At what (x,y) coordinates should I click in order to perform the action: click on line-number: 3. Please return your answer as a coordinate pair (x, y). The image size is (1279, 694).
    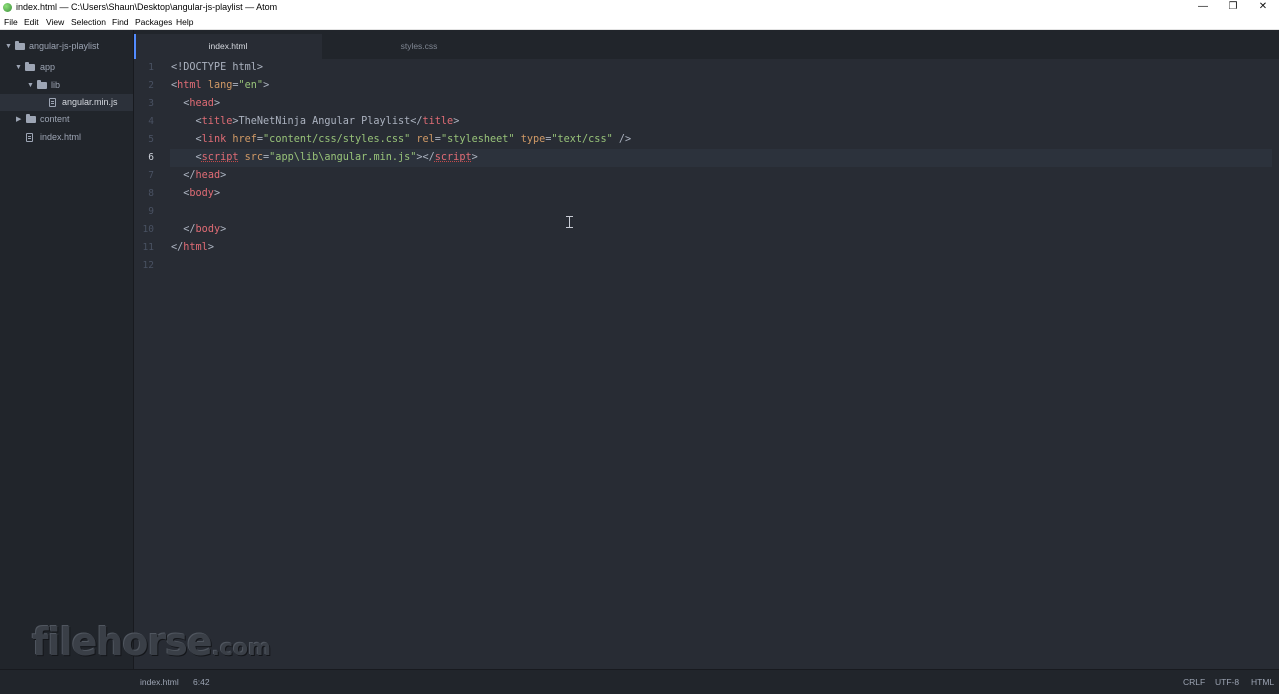
    Looking at the image, I should click on (151, 103).